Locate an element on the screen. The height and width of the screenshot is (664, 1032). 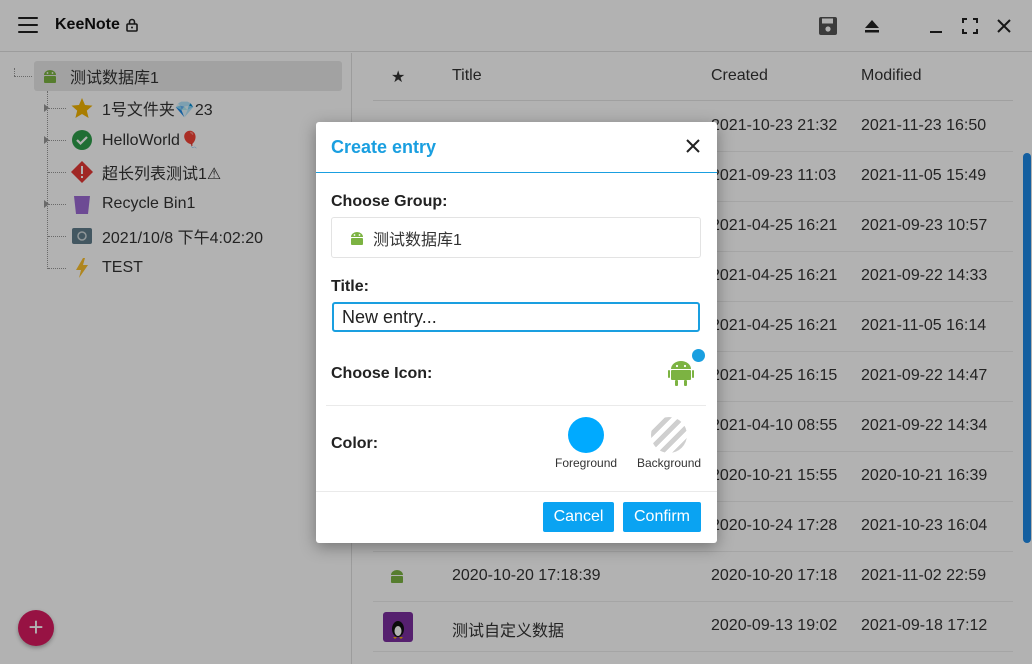
title-label: Title: is located at coordinates (350, 286).